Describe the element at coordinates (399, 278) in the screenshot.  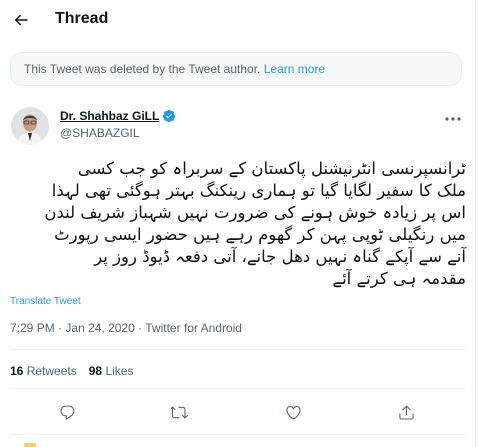
I see `tweet-line: مقدمہ ہی کرتے آئے` at that location.